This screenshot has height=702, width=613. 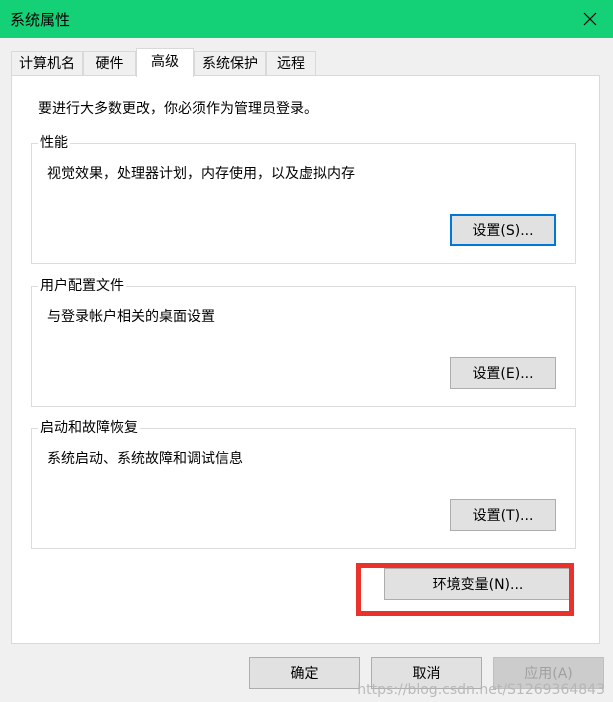 What do you see at coordinates (131, 317) in the screenshot?
I see `user-profiles-description: 与登录帐户相关的桌面设置` at bounding box center [131, 317].